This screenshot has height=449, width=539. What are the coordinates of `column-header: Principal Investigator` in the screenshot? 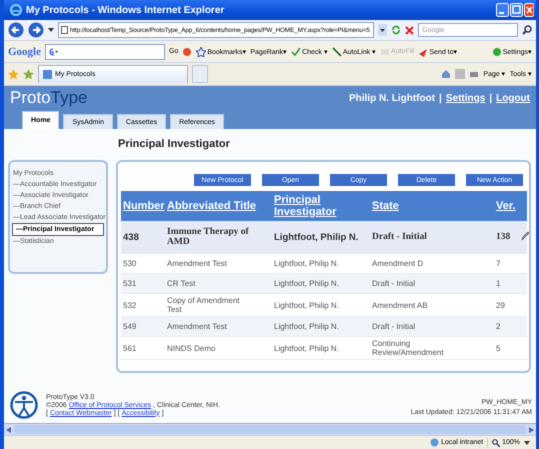 It's located at (321, 206).